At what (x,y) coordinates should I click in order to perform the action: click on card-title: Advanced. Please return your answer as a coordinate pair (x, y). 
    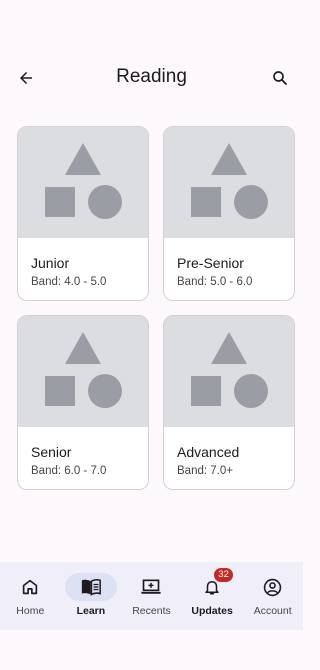
    Looking at the image, I should click on (208, 452).